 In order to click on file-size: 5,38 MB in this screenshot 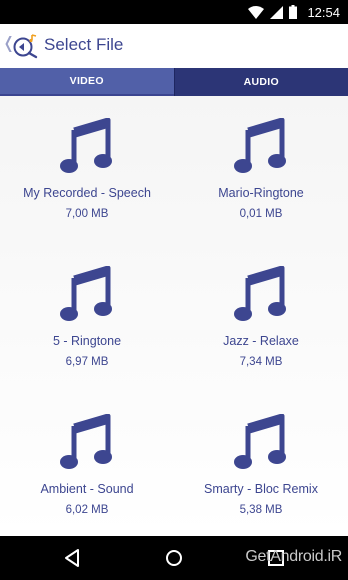, I will do `click(261, 510)`.